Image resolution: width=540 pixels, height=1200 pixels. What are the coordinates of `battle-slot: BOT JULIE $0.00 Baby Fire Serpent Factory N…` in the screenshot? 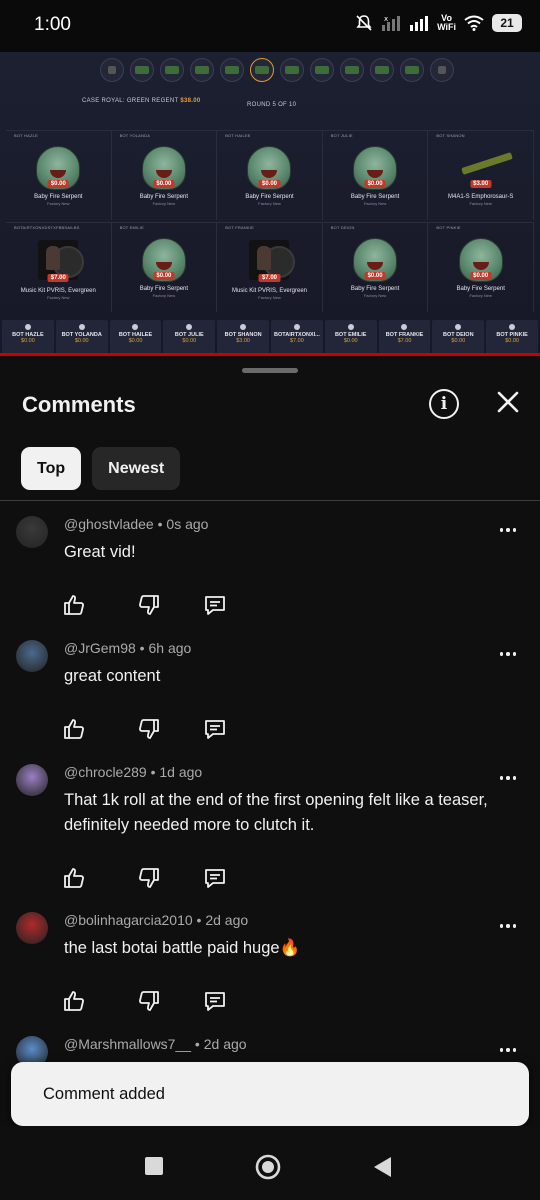 It's located at (375, 175).